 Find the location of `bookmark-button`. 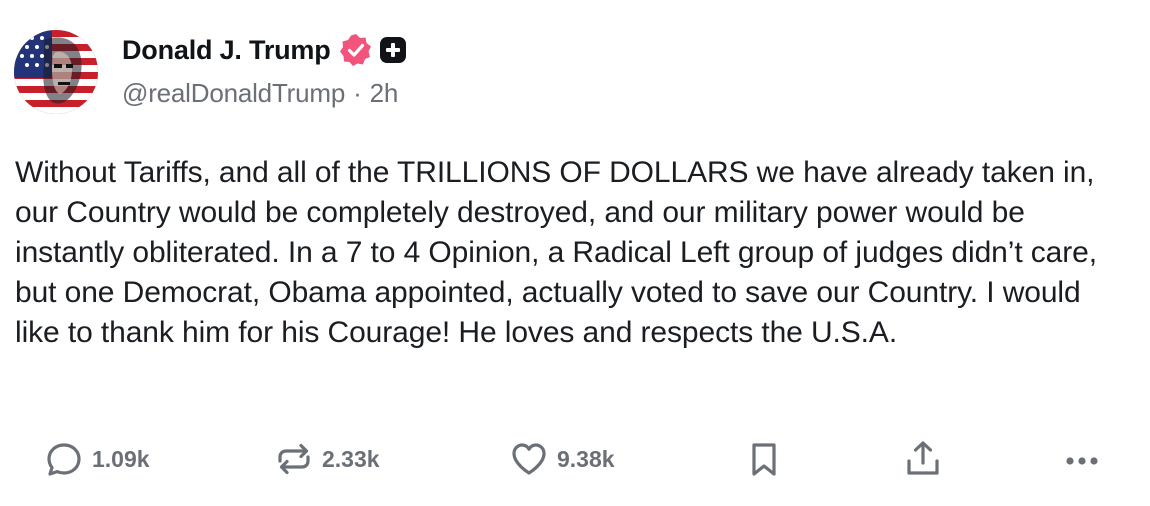

bookmark-button is located at coordinates (764, 459).